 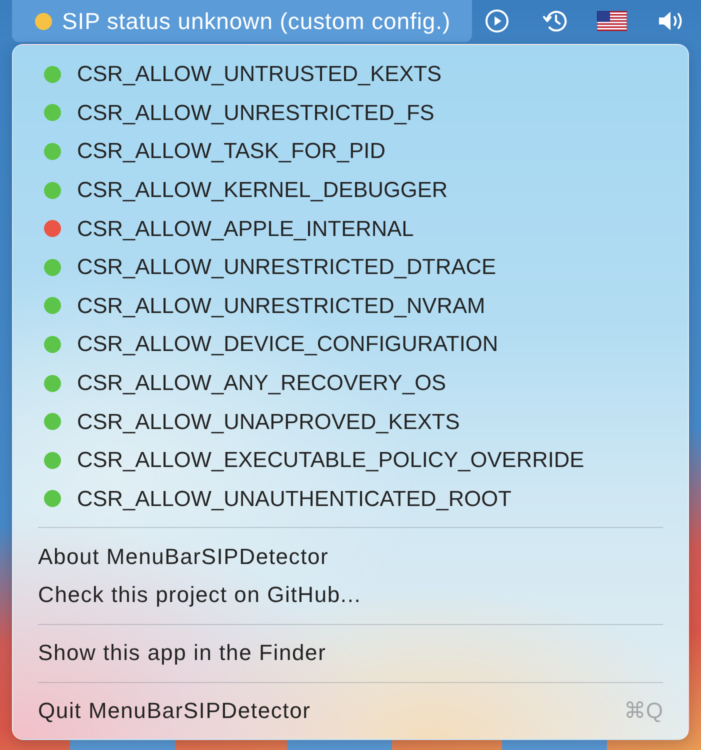 I want to click on history-icon, so click(x=556, y=21).